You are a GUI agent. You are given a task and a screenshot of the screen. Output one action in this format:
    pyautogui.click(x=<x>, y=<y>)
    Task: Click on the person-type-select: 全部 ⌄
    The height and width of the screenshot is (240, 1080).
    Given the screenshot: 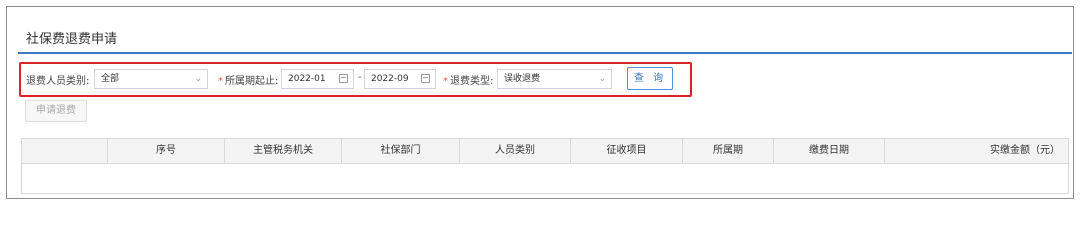 What is the action you would take?
    pyautogui.click(x=151, y=79)
    